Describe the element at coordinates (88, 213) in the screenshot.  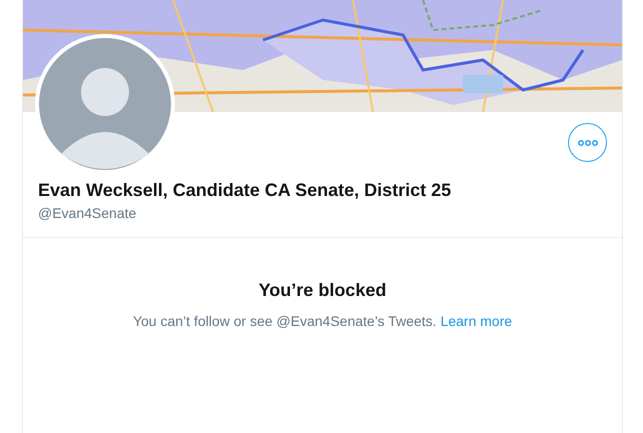
I see `profile-handle: @Evan4Senate` at that location.